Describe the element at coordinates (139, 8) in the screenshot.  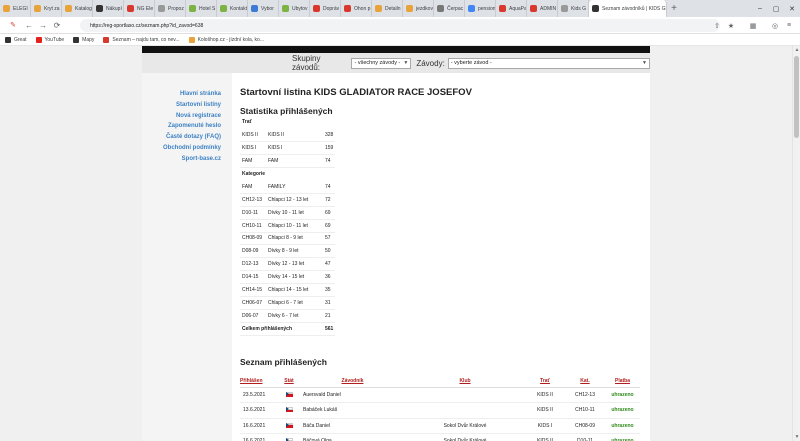
I see `browser-tab: NG Ele` at that location.